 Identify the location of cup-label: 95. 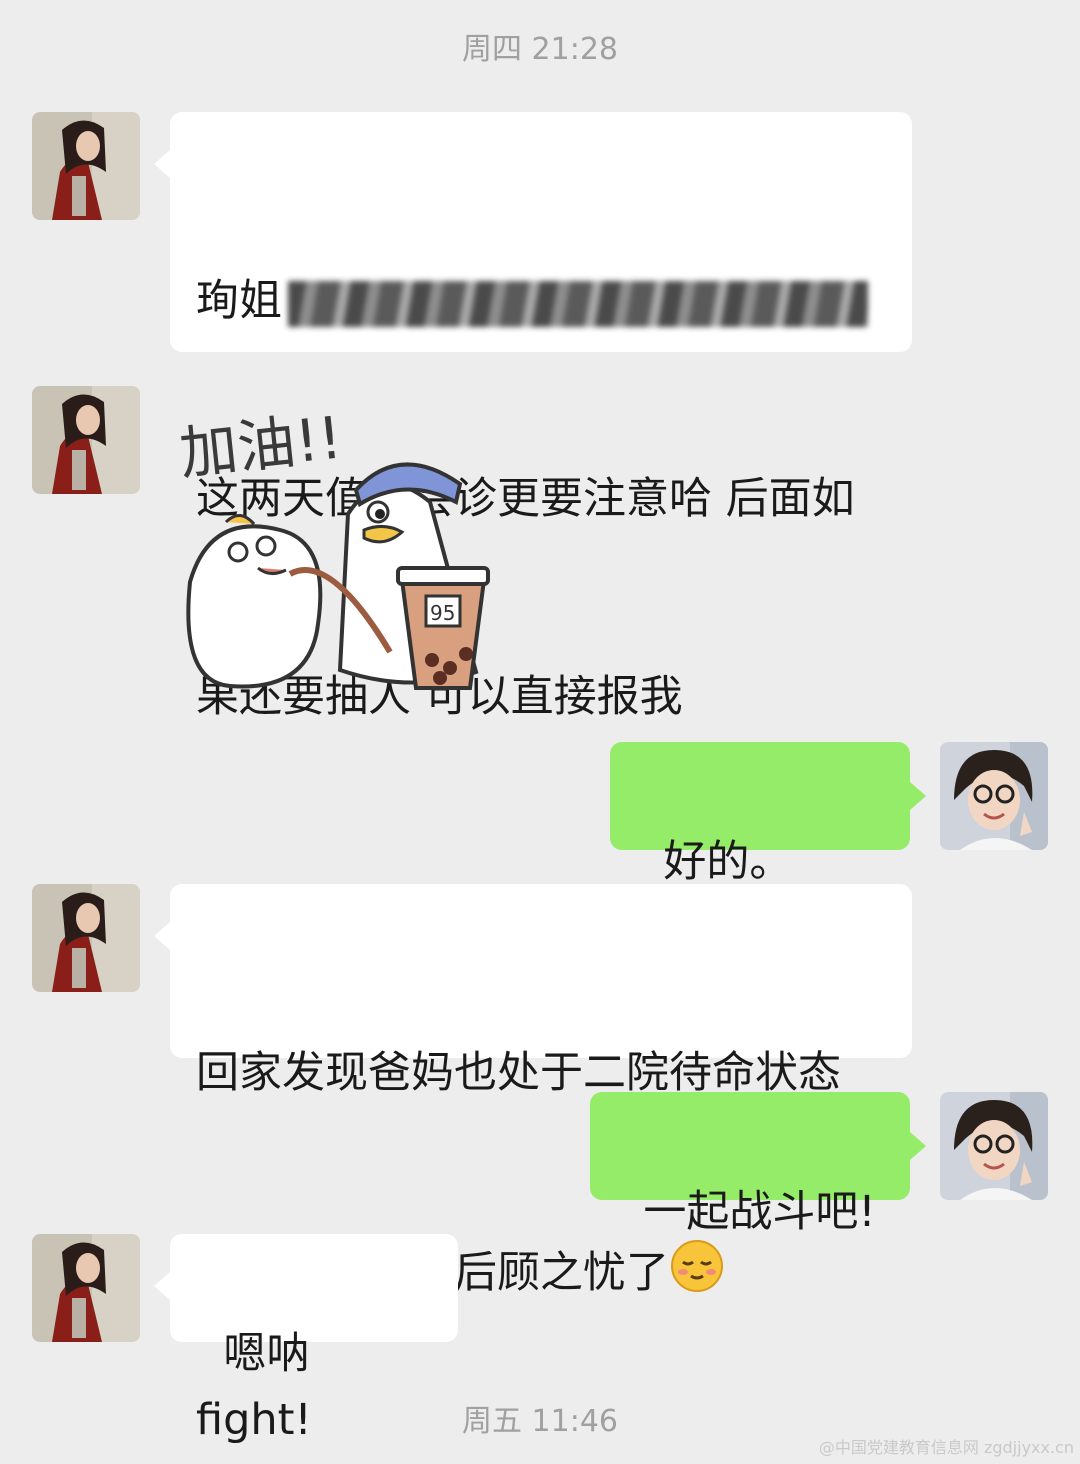
(442, 613).